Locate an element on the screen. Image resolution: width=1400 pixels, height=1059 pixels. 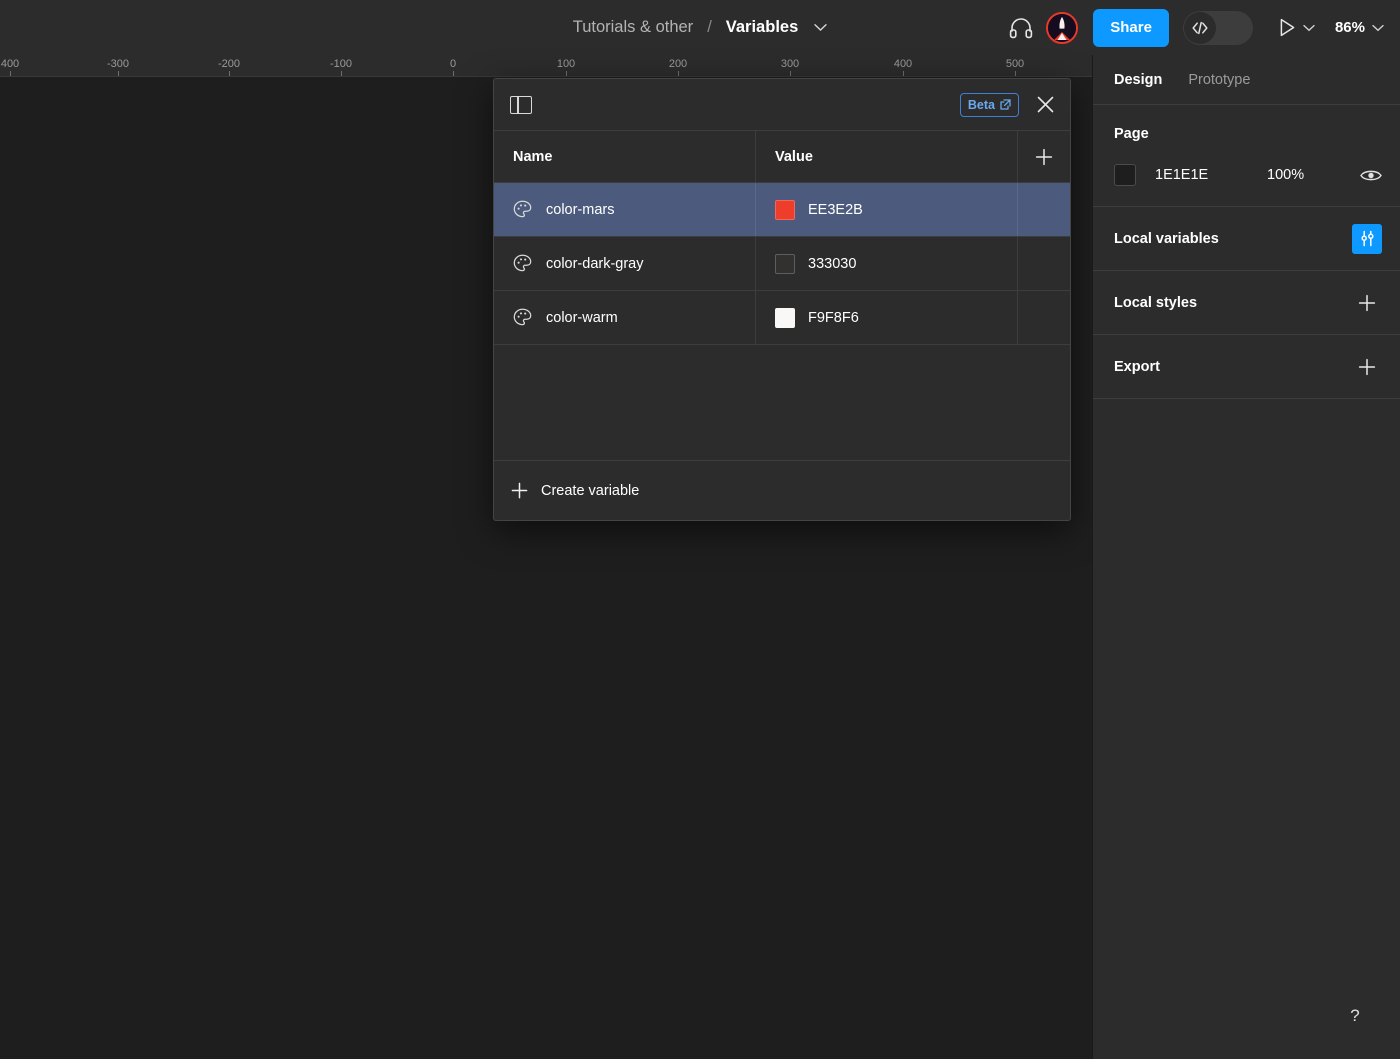
tab-prototype-label: Prototype is located at coordinates (1219, 79).